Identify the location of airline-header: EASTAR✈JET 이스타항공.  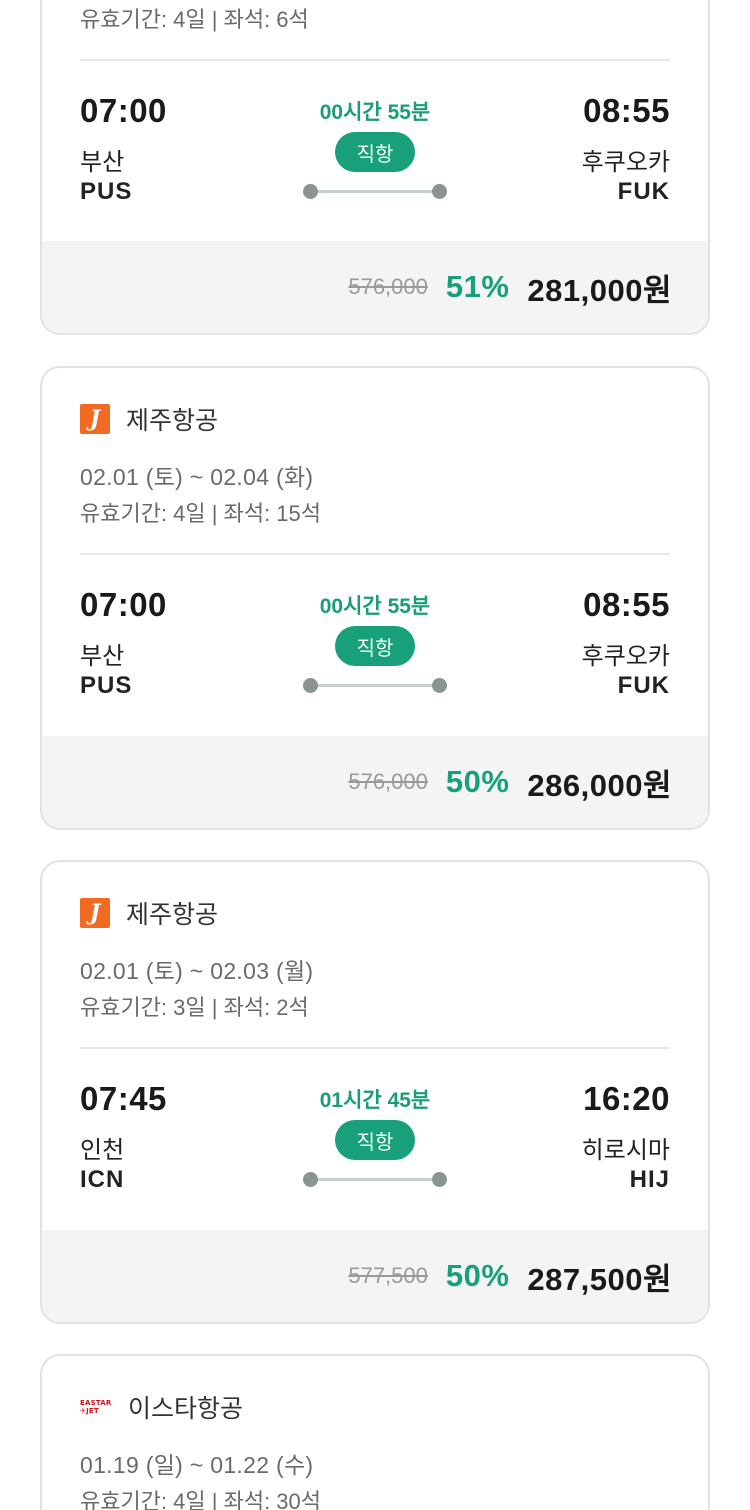
(161, 1407).